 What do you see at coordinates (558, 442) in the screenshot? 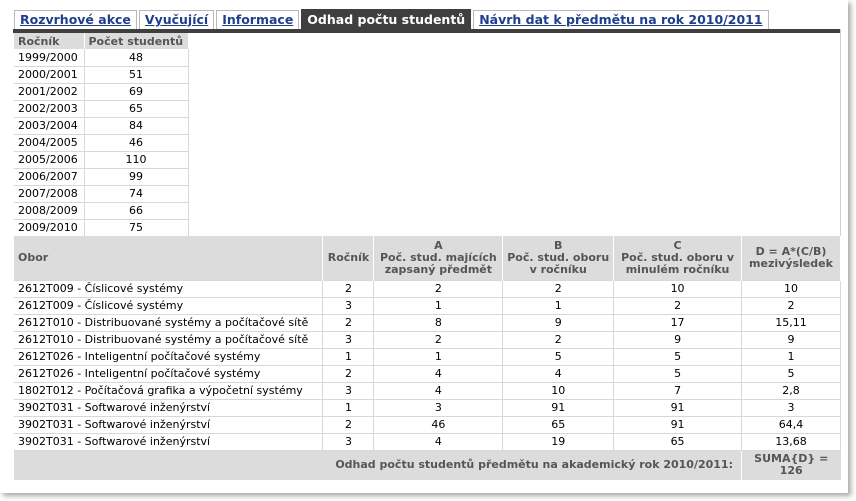
I see `b-cell: 19` at bounding box center [558, 442].